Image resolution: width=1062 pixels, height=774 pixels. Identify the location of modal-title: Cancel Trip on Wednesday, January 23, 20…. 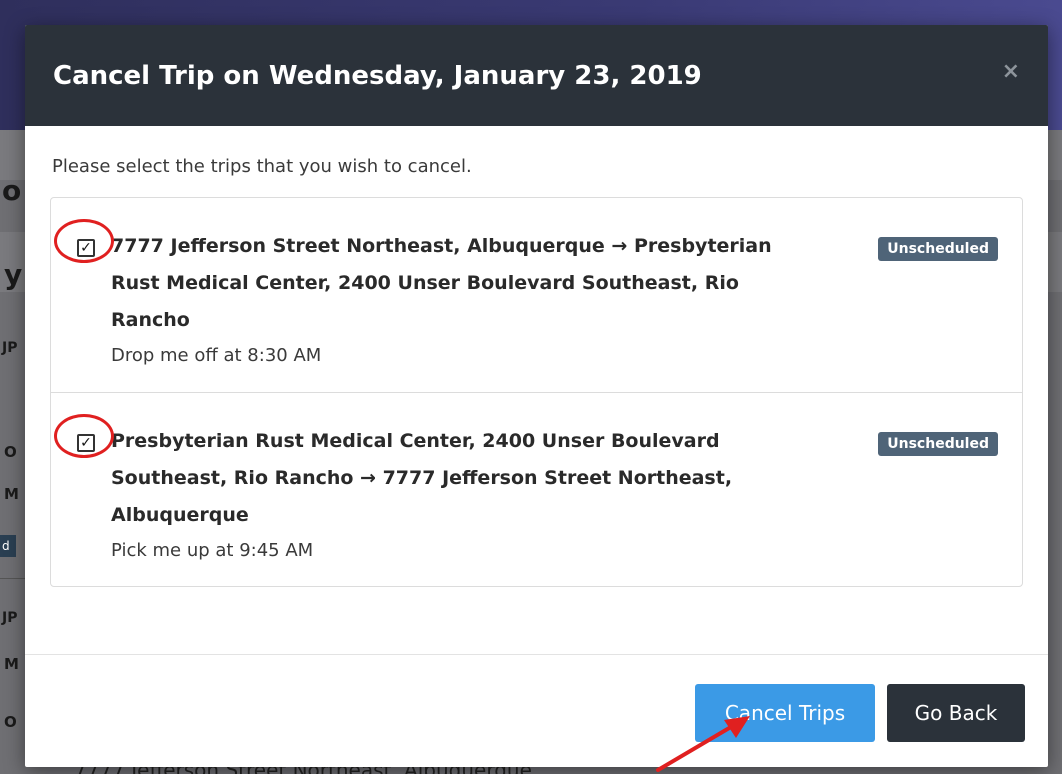
(377, 75).